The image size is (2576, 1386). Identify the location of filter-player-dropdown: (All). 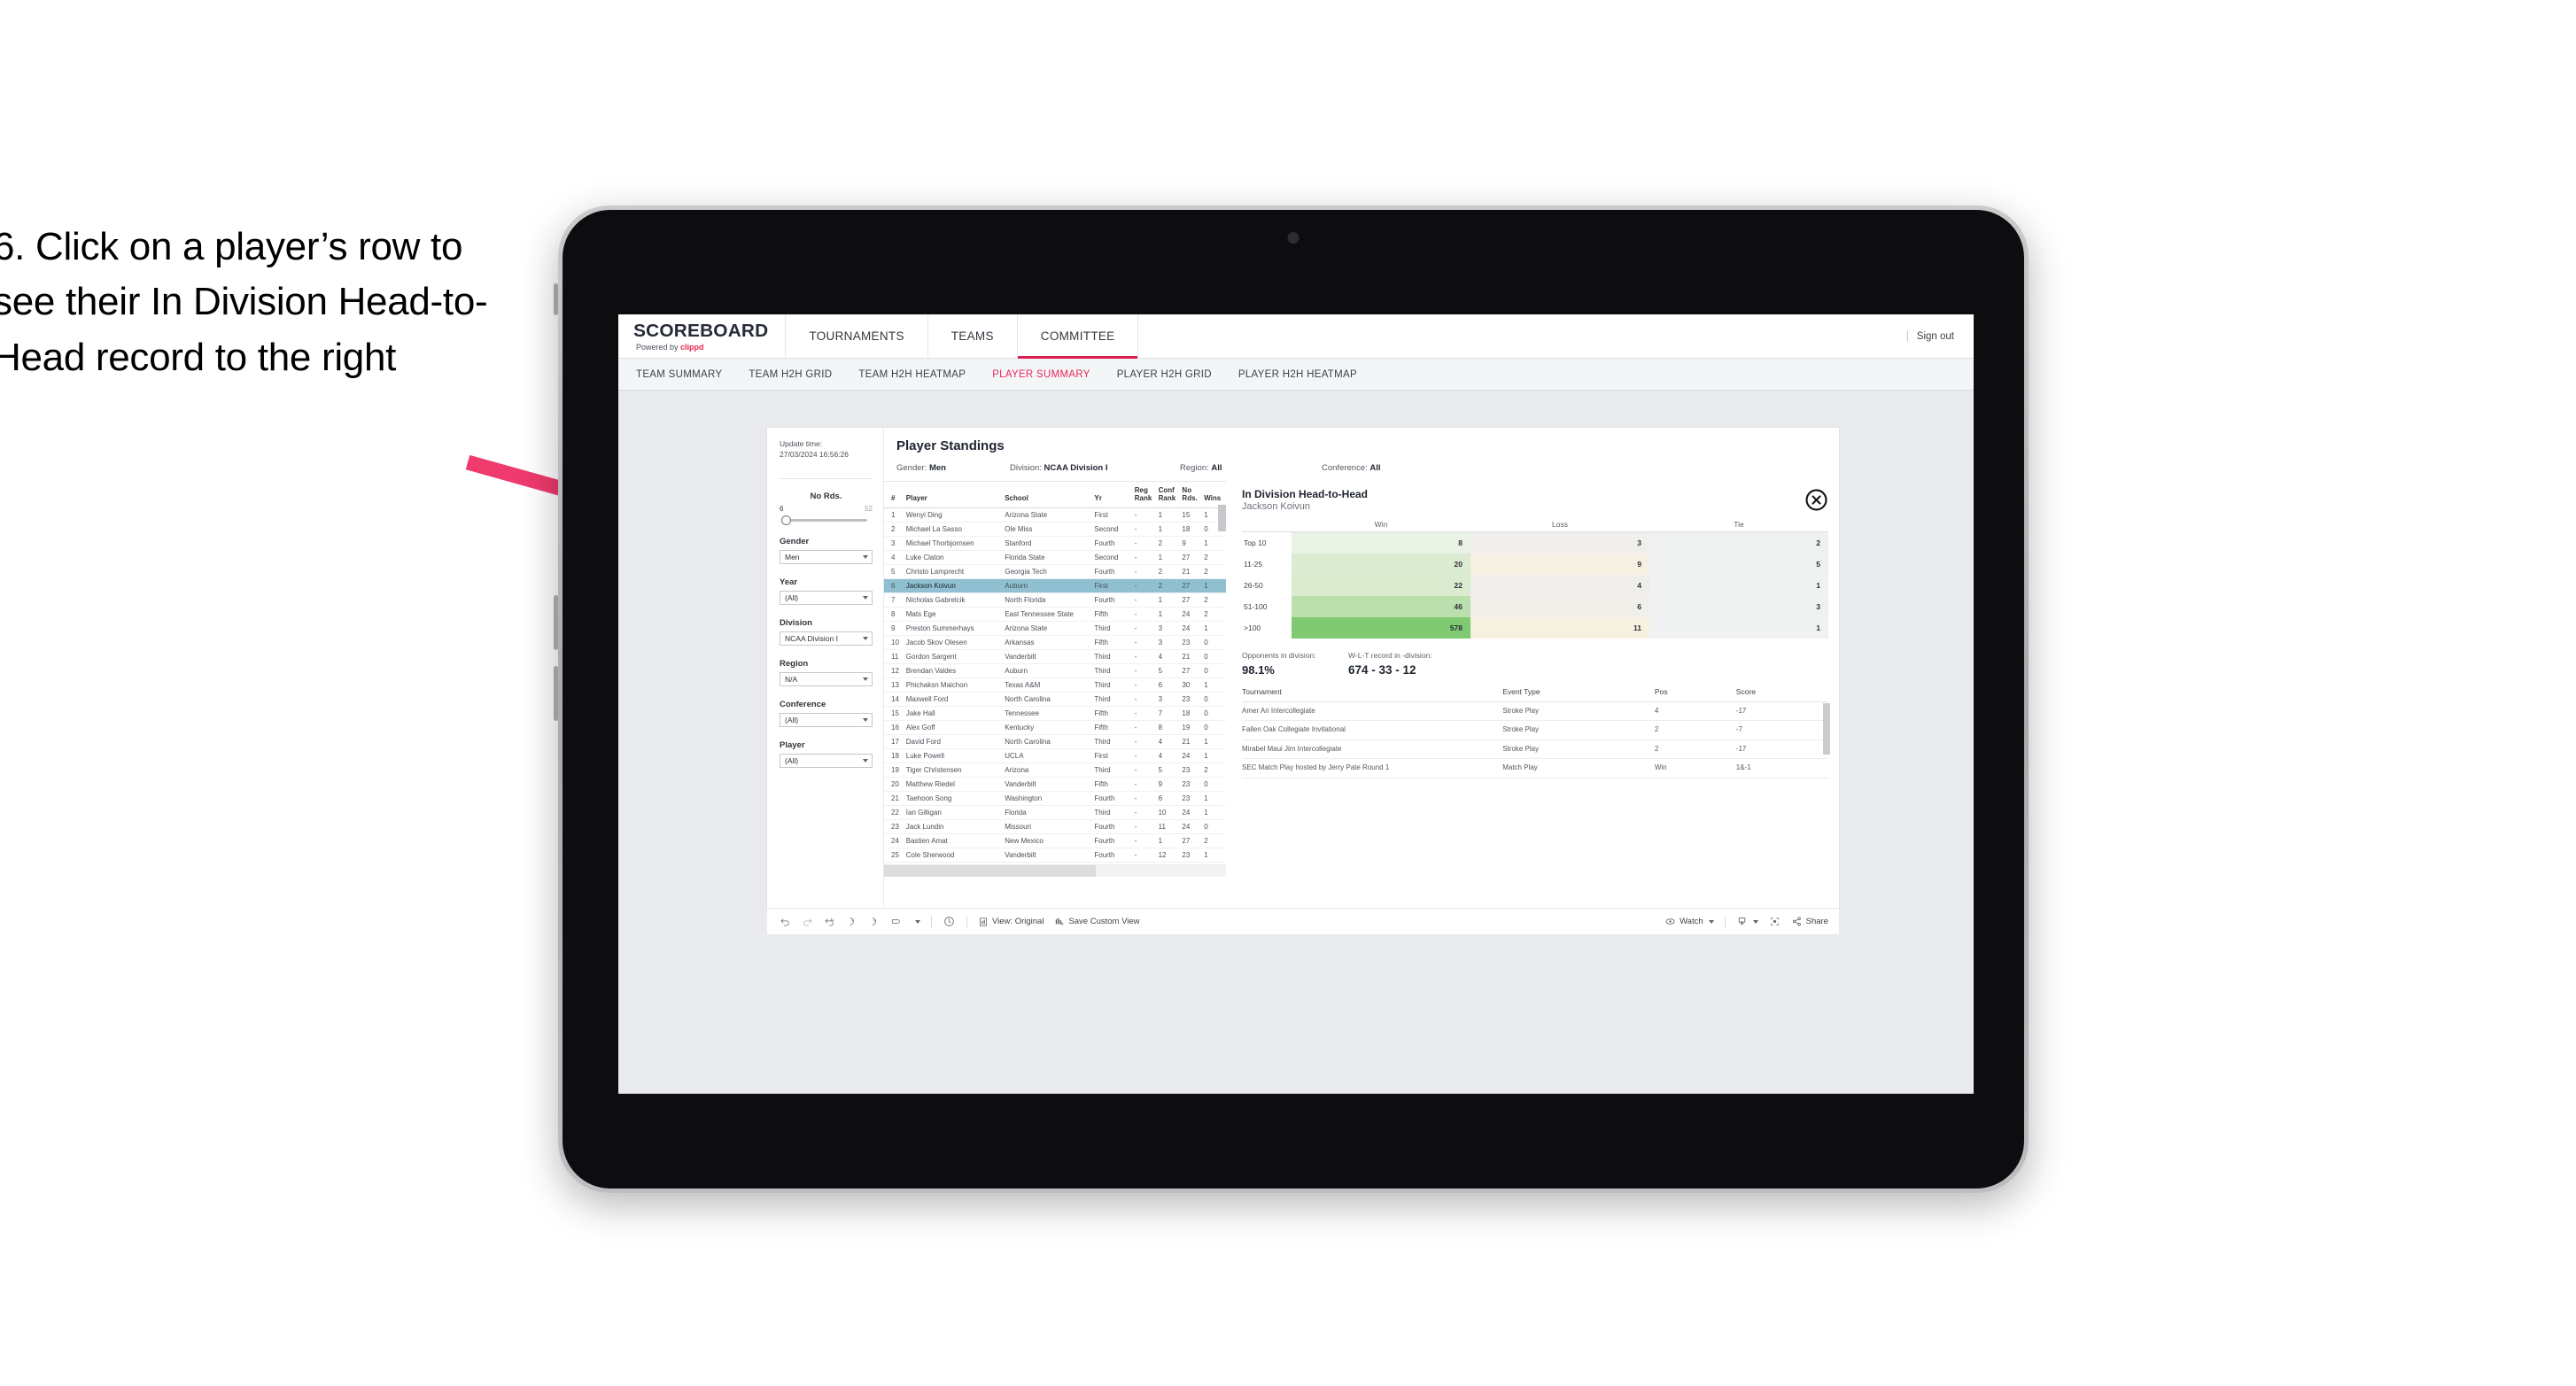
(826, 761).